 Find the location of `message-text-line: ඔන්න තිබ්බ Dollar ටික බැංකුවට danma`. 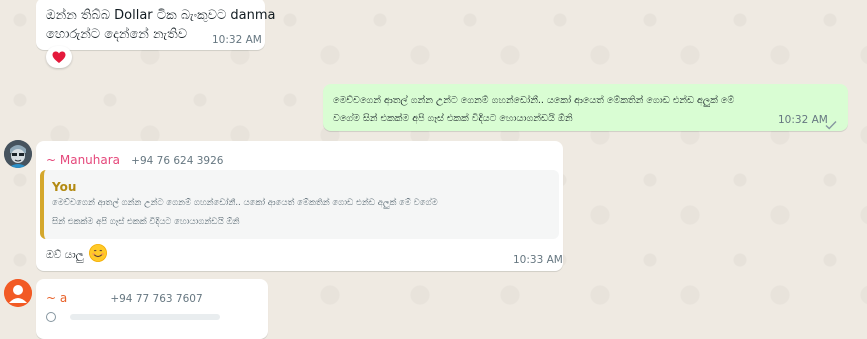

message-text-line: ඔන්න තිබ්බ Dollar ටික බැංකුවට danma is located at coordinates (161, 15).